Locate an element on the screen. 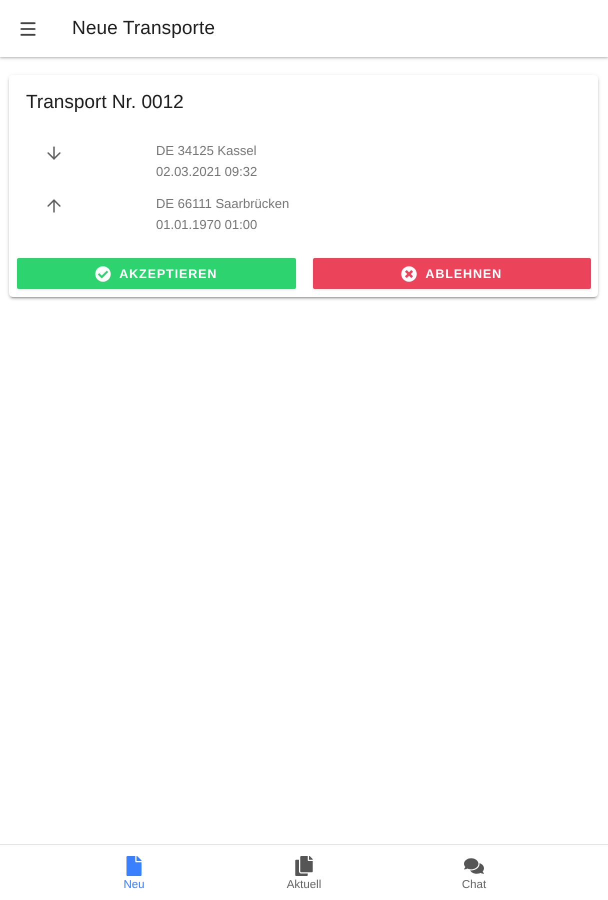 The width and height of the screenshot is (608, 900). nav-tab: Chat is located at coordinates (474, 872).